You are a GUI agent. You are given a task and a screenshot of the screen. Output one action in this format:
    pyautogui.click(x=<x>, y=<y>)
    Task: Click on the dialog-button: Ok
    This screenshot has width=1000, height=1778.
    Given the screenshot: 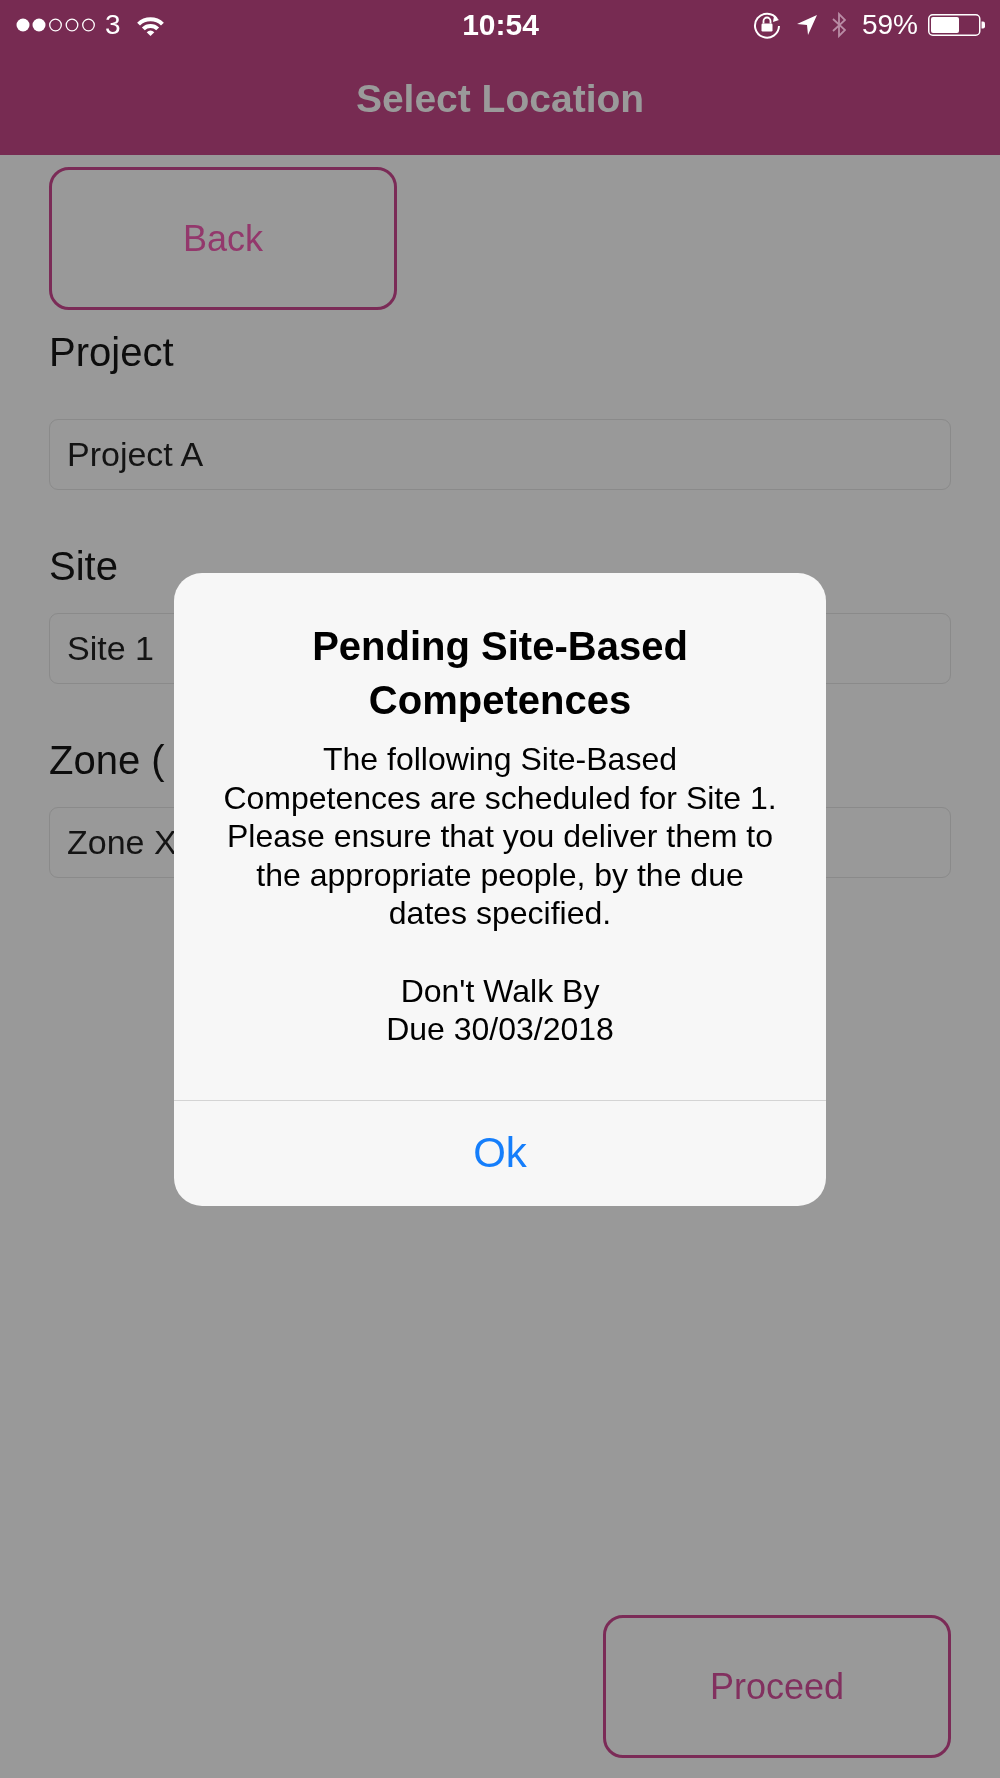 What is the action you would take?
    pyautogui.click(x=500, y=1152)
    